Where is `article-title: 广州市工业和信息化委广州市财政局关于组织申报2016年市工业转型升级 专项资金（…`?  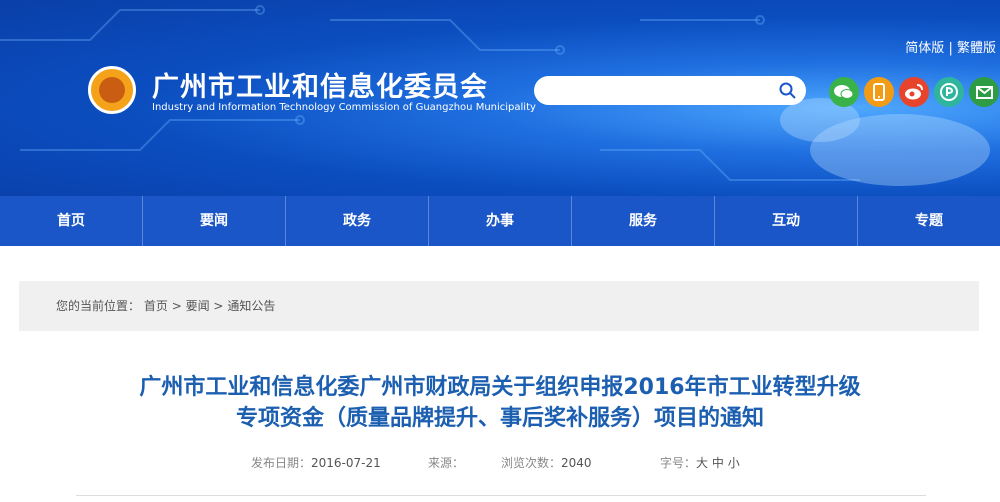
article-title: 广州市工业和信息化委广州市财政局关于组织申报2016年市工业转型升级 专项资金（… is located at coordinates (500, 403).